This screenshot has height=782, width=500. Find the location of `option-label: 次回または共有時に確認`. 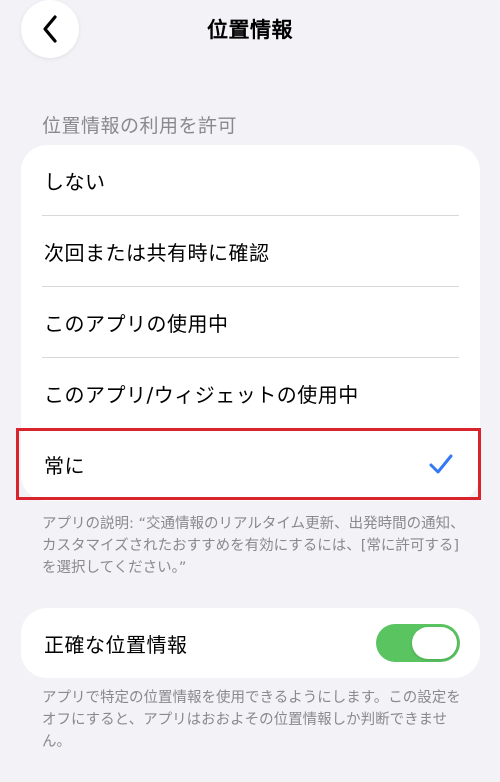

option-label: 次回または共有時に確認 is located at coordinates (157, 252).